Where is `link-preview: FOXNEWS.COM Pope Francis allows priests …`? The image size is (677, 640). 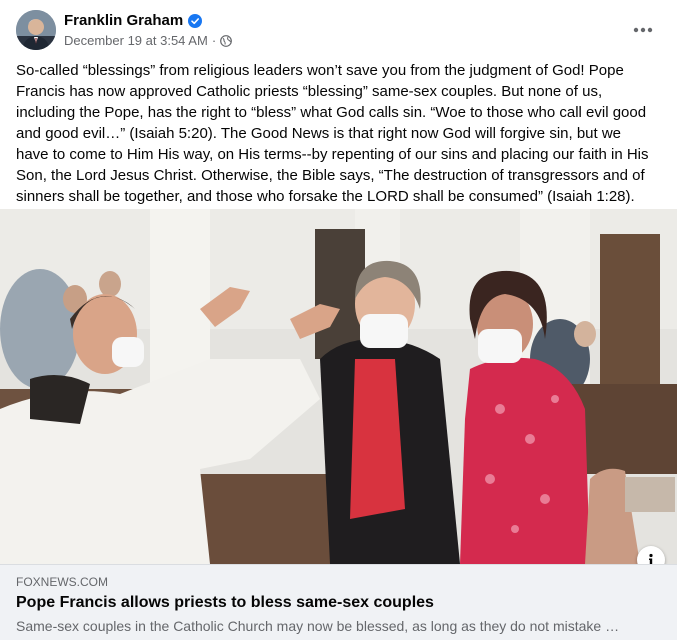 link-preview: FOXNEWS.COM Pope Francis allows priests … is located at coordinates (338, 602).